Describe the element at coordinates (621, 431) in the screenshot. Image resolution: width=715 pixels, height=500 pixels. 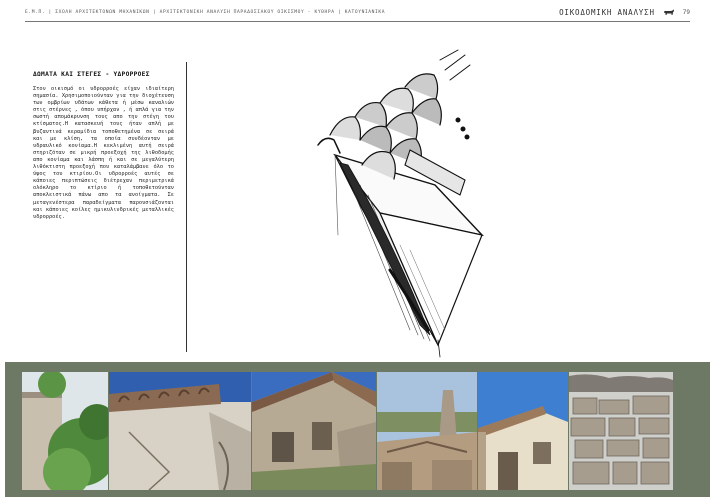
I see `photo-stone-wall` at that location.